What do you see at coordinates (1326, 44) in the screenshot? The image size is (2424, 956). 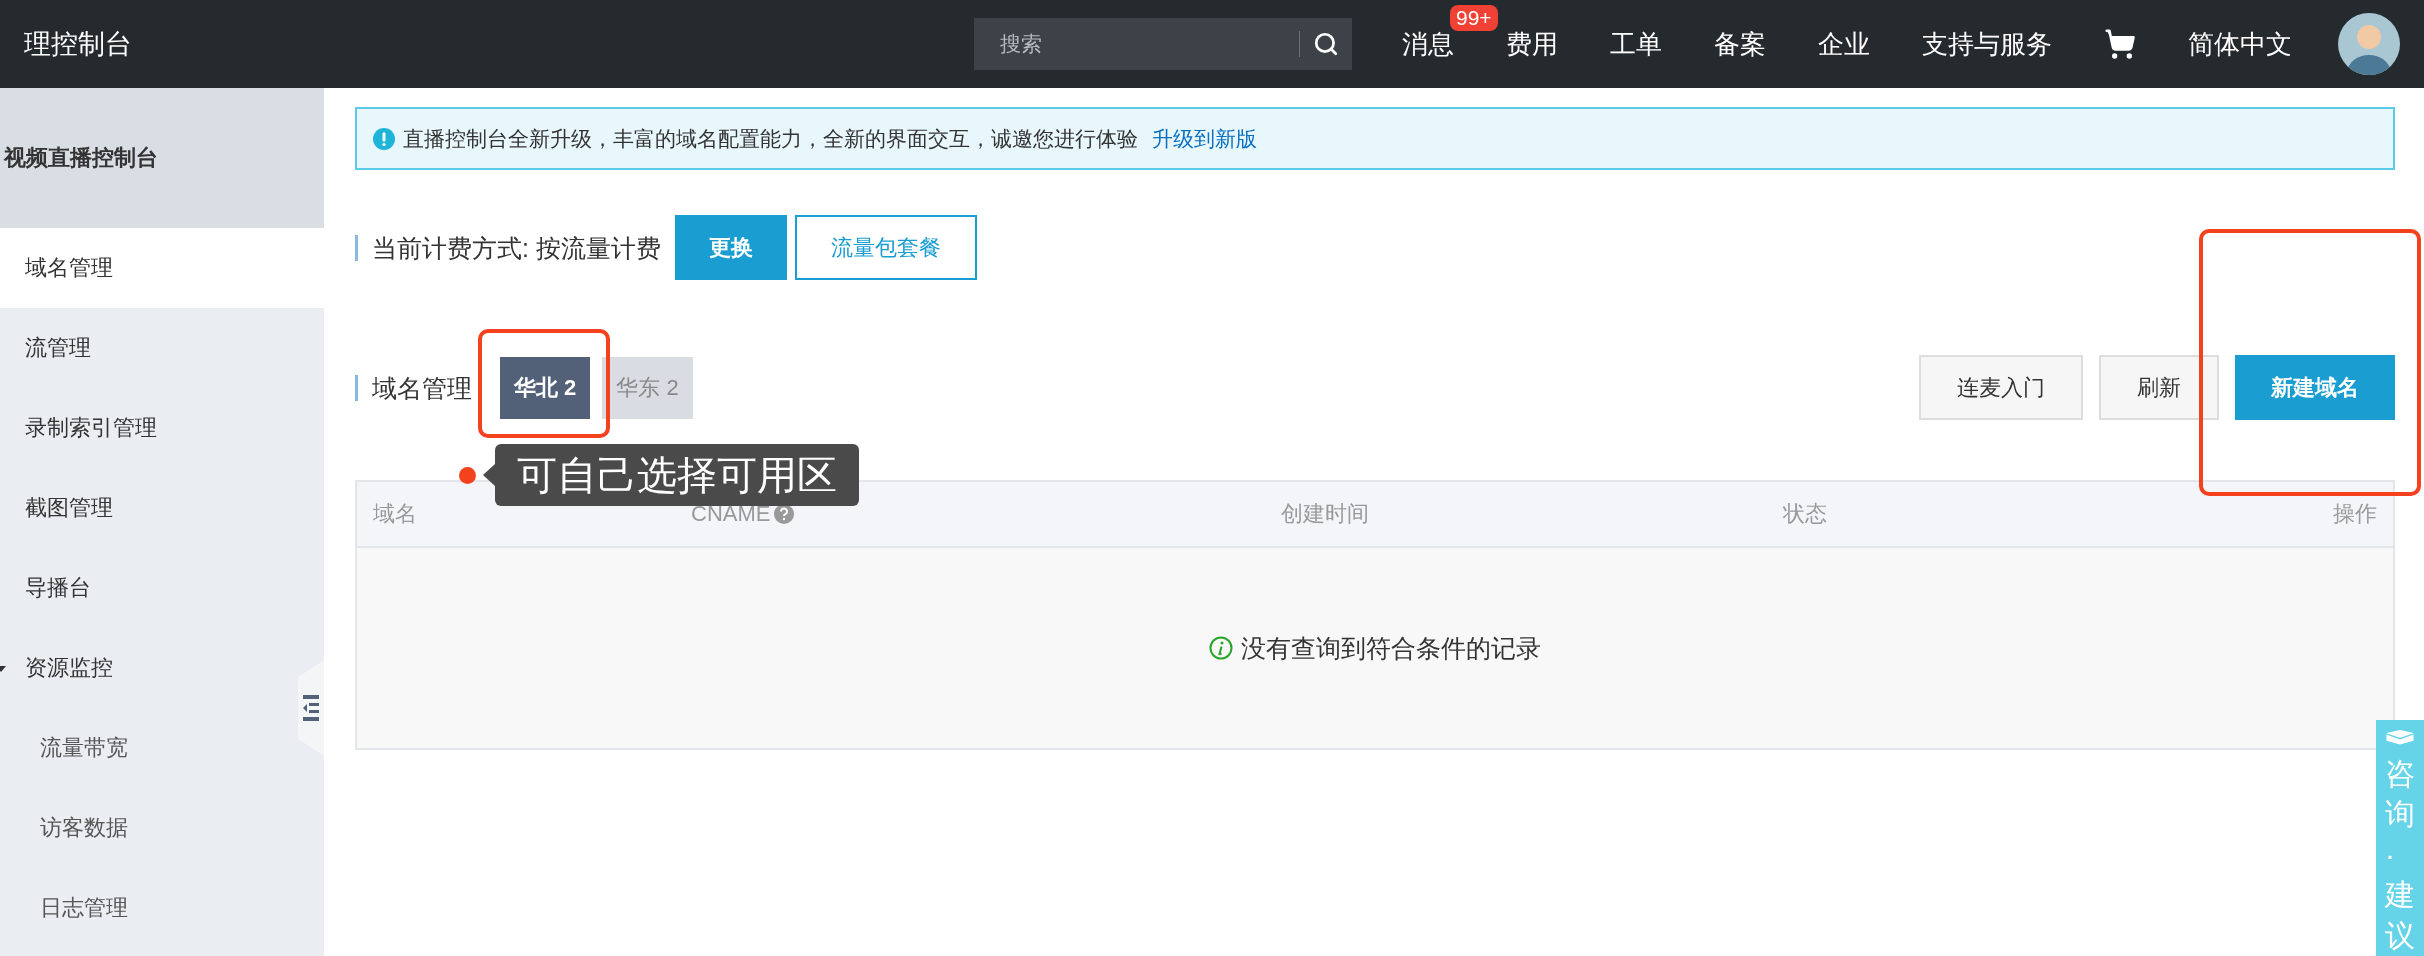 I see `search-icon` at bounding box center [1326, 44].